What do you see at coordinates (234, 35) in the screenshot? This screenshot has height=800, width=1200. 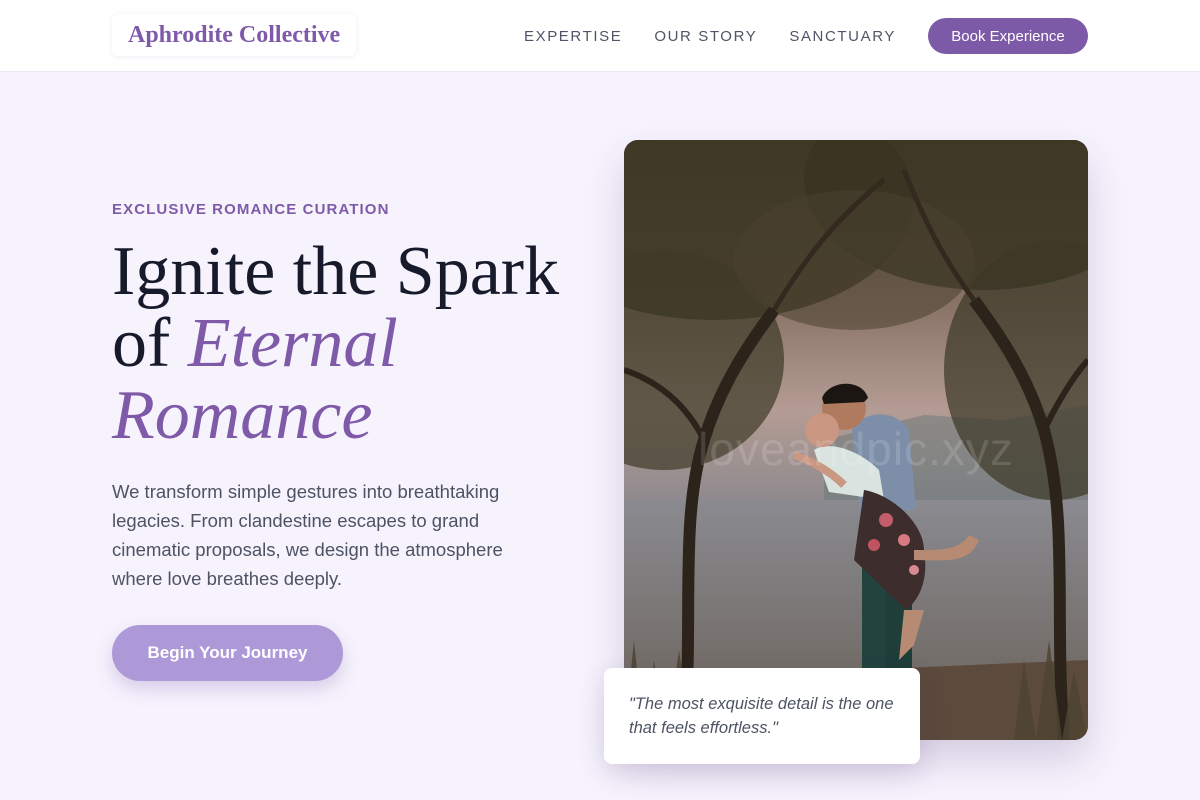 I see `brand-logo: Aphrodite Collective` at bounding box center [234, 35].